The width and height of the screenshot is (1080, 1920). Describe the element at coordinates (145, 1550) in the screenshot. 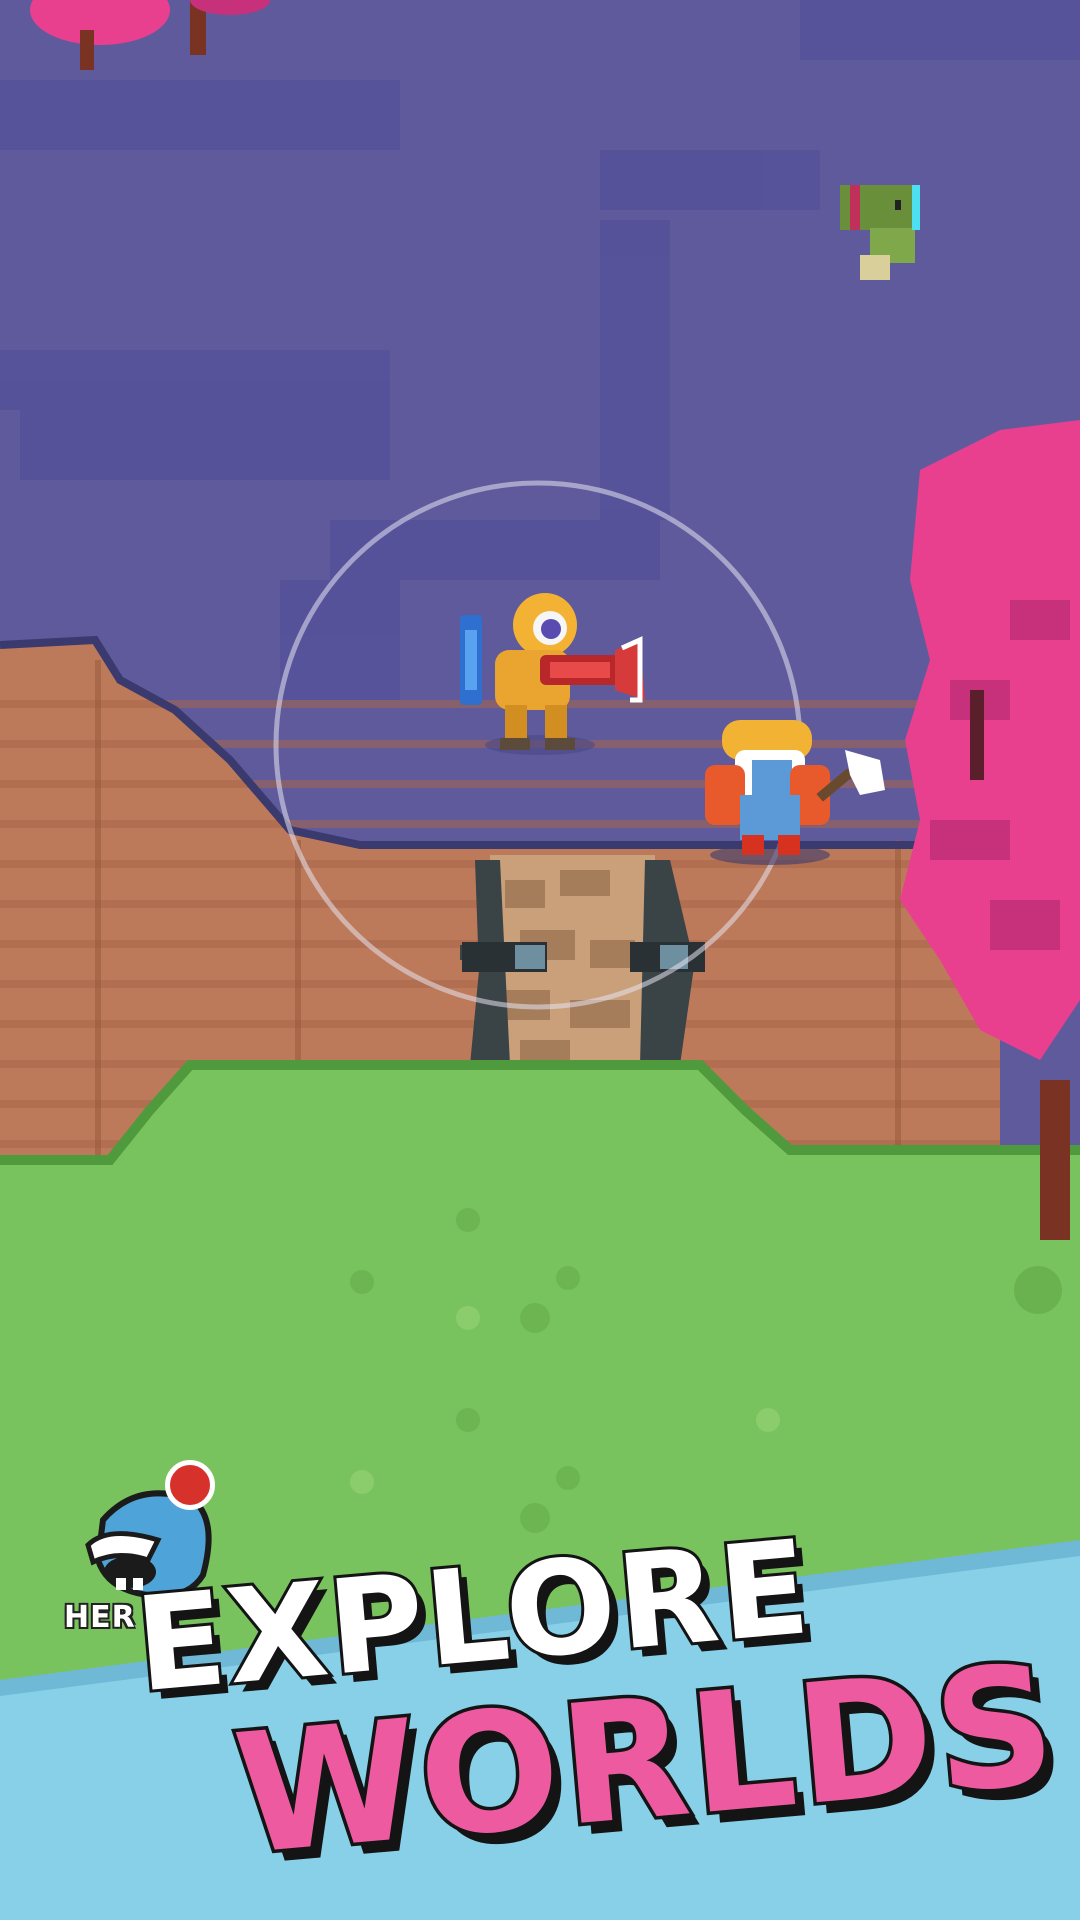

I see `heroes-button: HER` at that location.